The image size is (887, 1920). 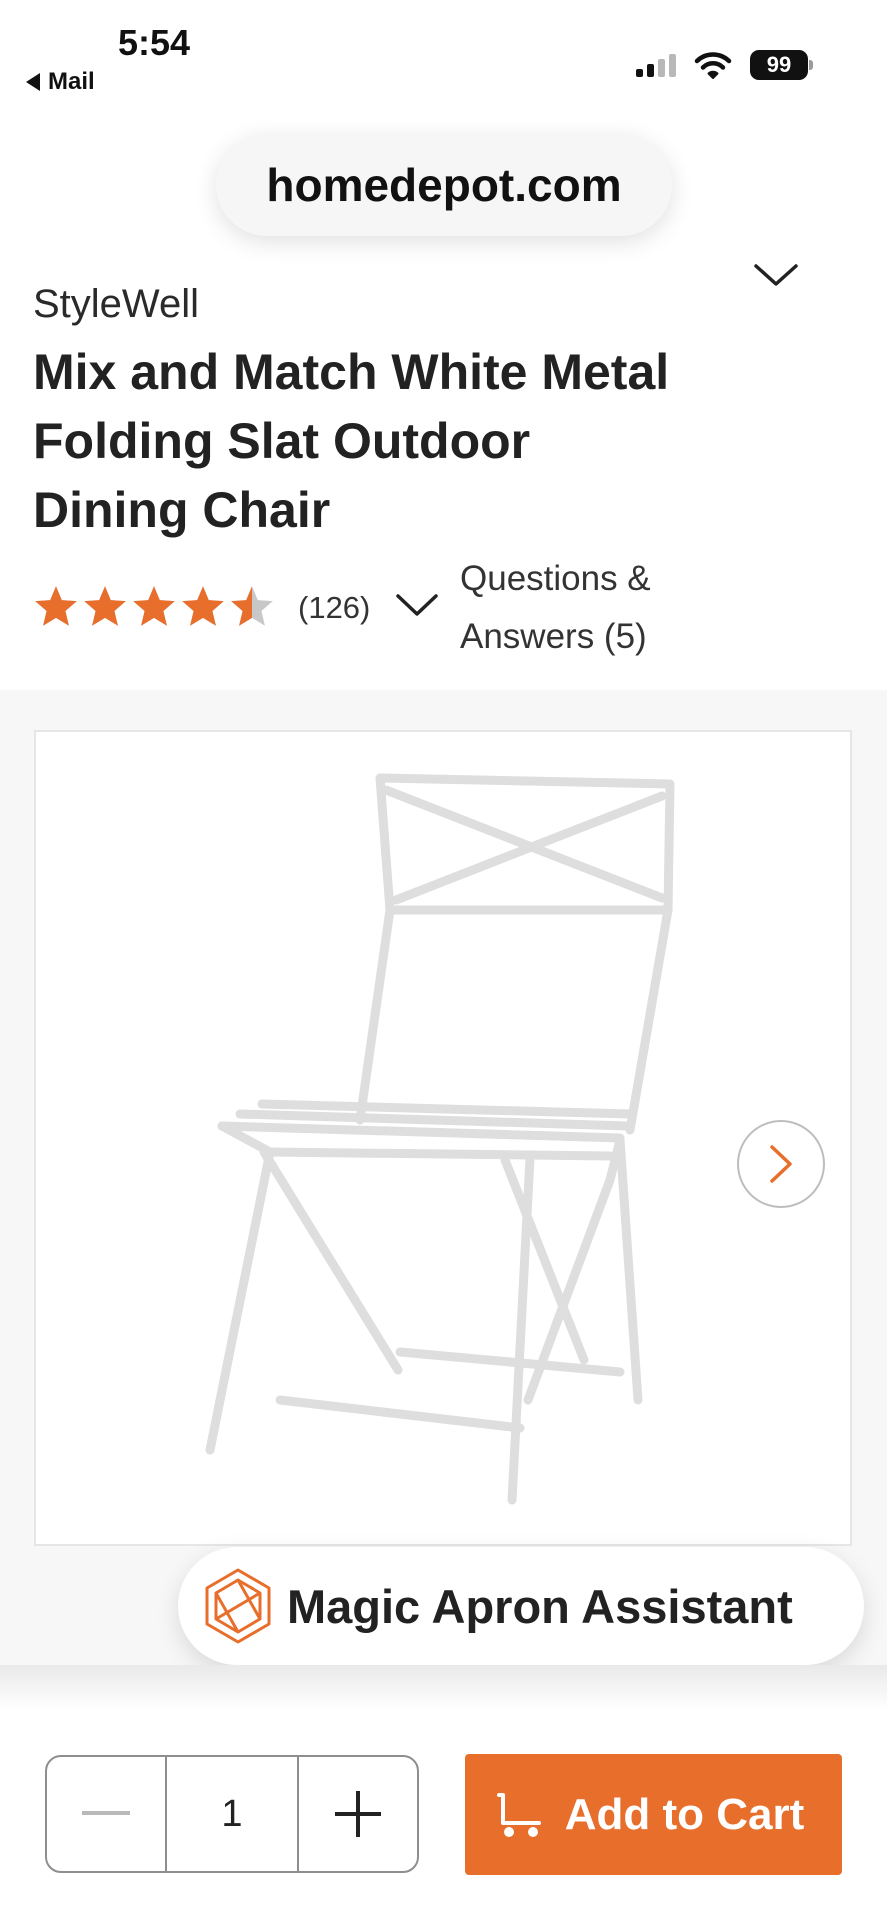 I want to click on product-brand: StyleWell, so click(x=116, y=304).